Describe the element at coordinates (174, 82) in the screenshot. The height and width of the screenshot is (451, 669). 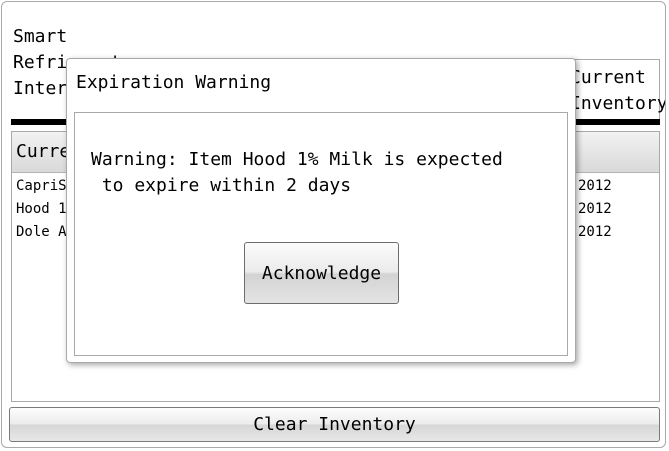
I see `dialog-title: Expiration Warning` at that location.